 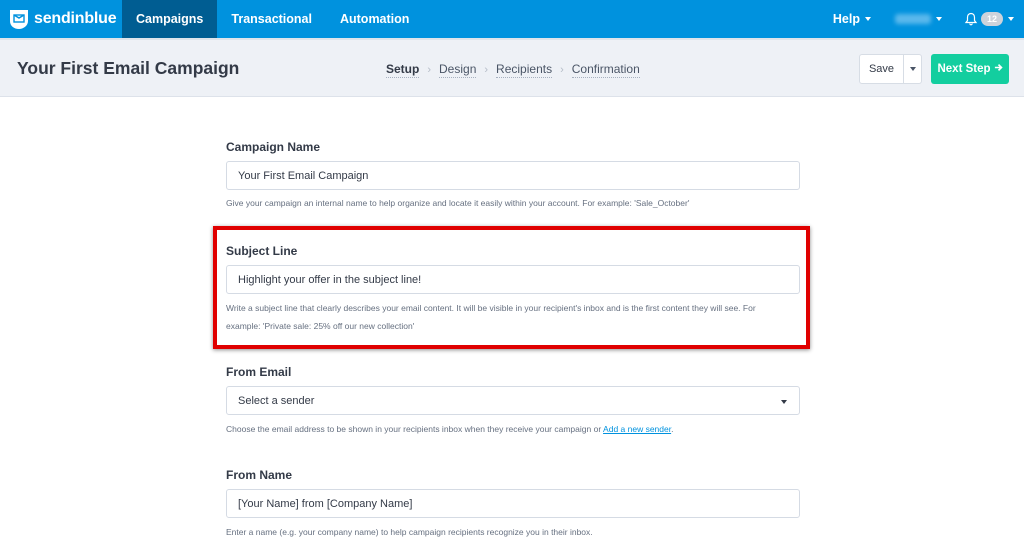 I want to click on save-button-group: Save, so click(x=890, y=69).